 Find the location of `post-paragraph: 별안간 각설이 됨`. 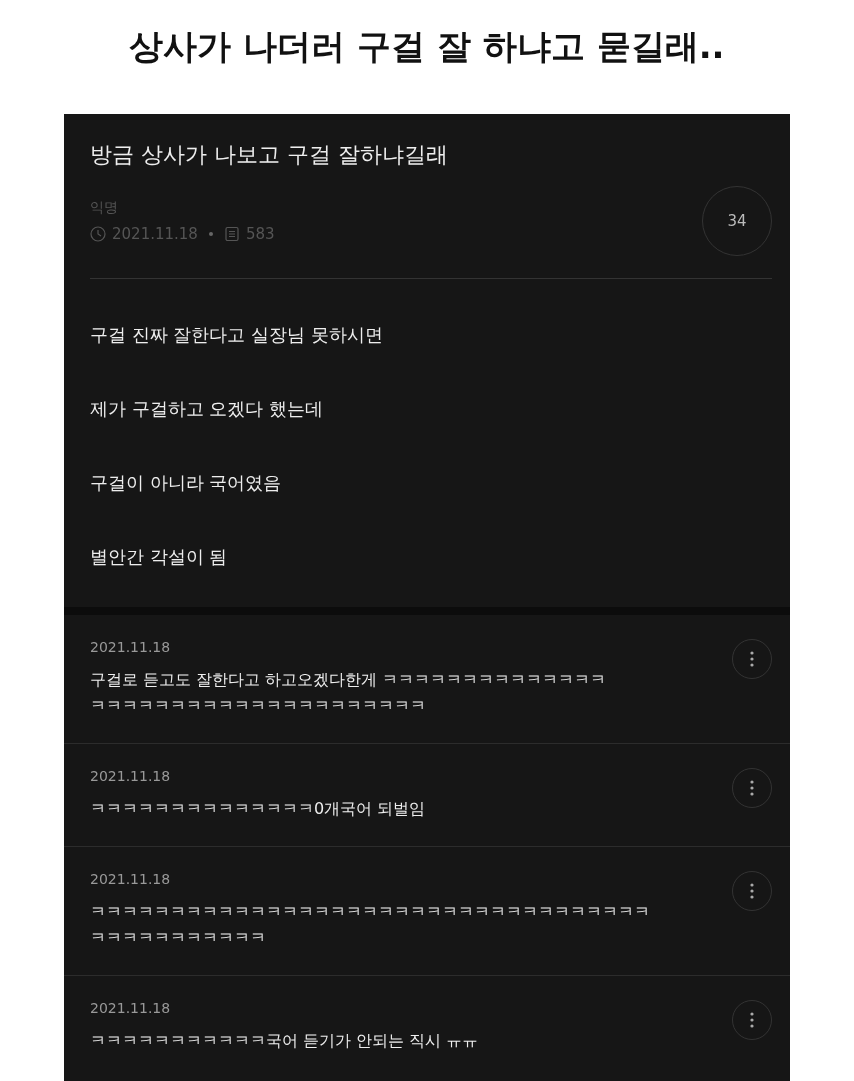

post-paragraph: 별안간 각설이 됨 is located at coordinates (159, 557).